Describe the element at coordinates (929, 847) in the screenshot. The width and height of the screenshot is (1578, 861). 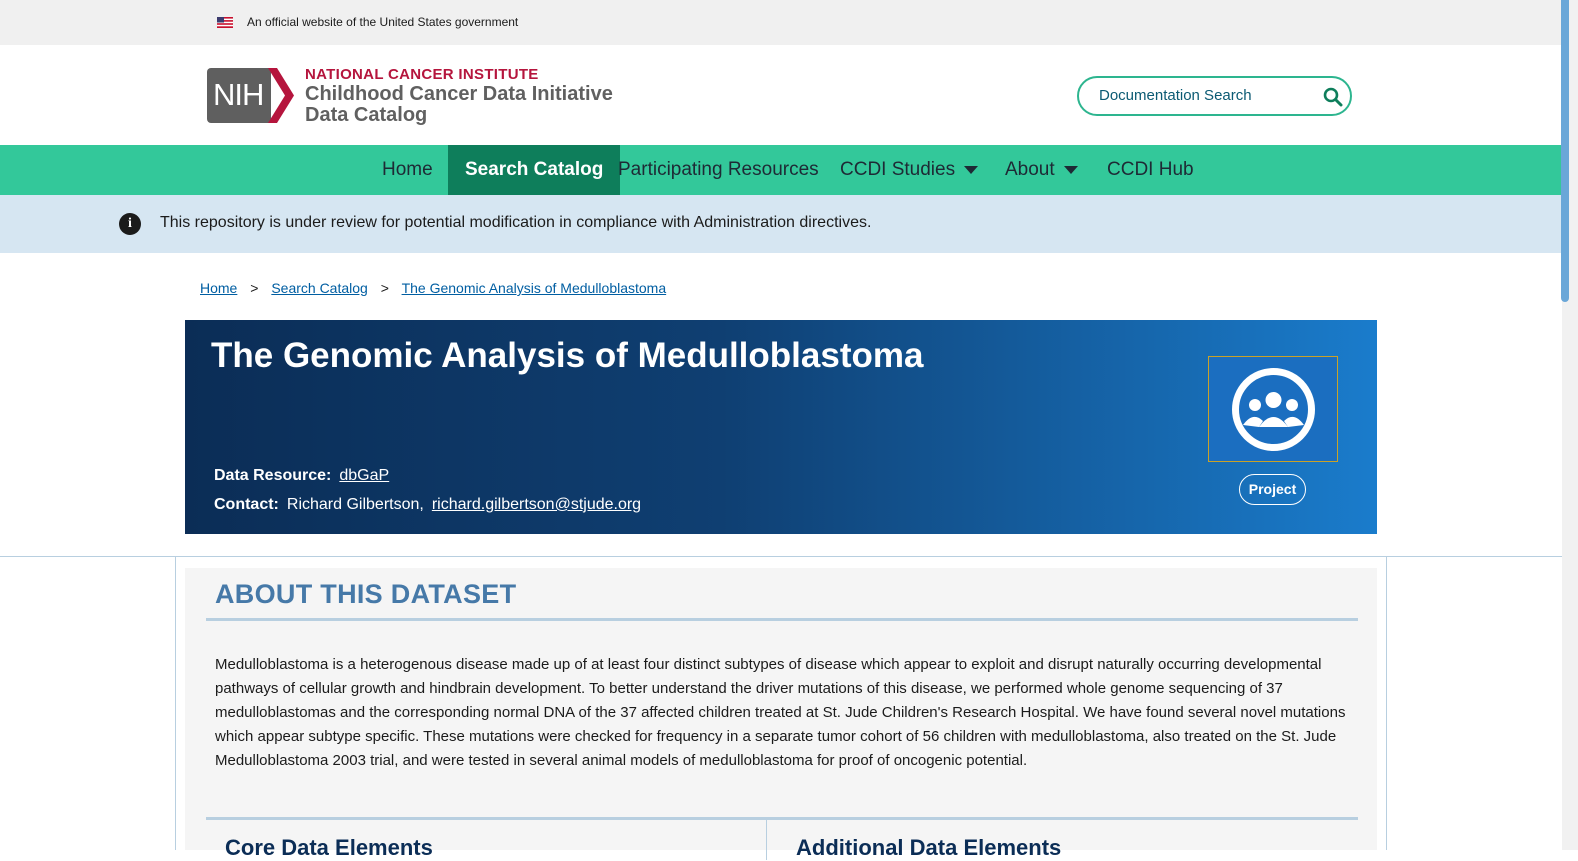
I see `additional-data-elements-heading: Additional Data Elements` at that location.